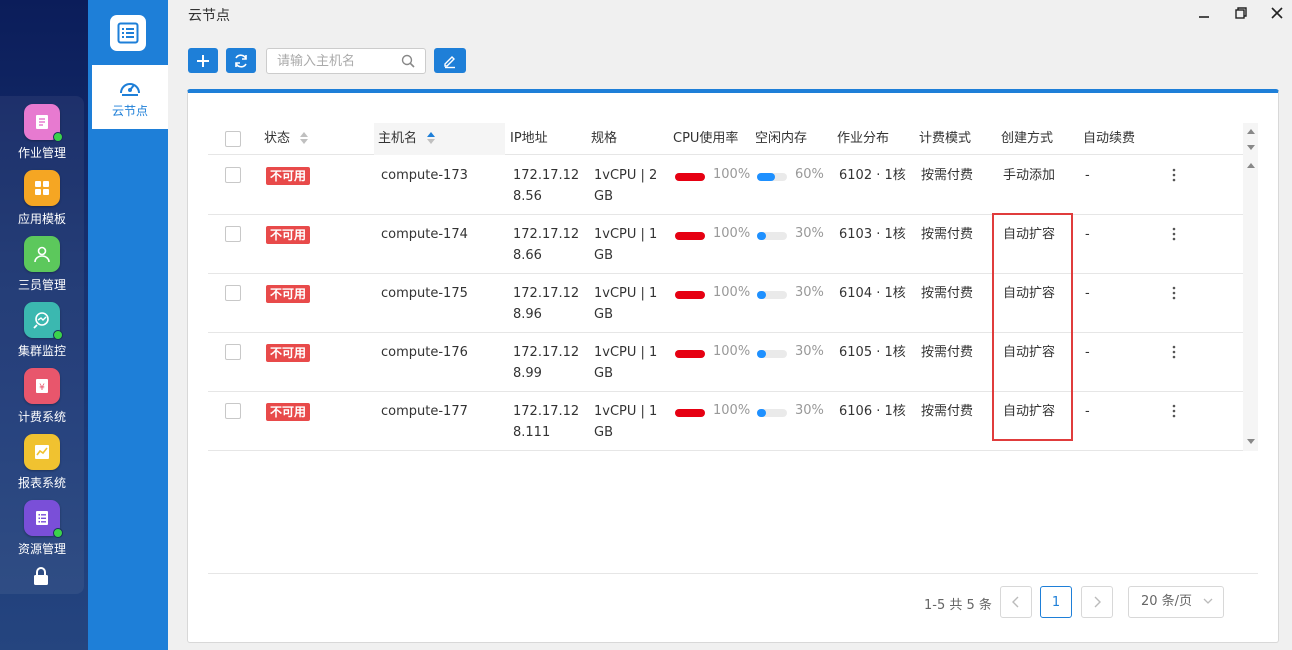 Image resolution: width=1292 pixels, height=650 pixels. Describe the element at coordinates (42, 467) in the screenshot. I see `dock-item: 报表系统` at that location.